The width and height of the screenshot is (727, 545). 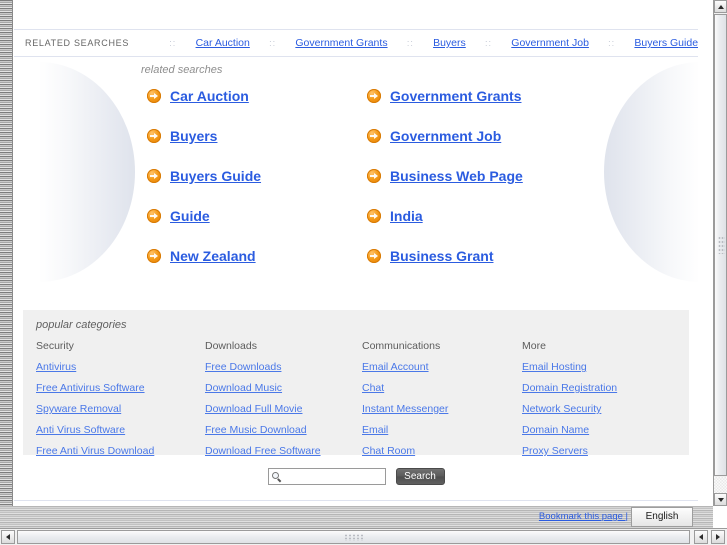 What do you see at coordinates (442, 388) in the screenshot?
I see `category-link: Chat` at bounding box center [442, 388].